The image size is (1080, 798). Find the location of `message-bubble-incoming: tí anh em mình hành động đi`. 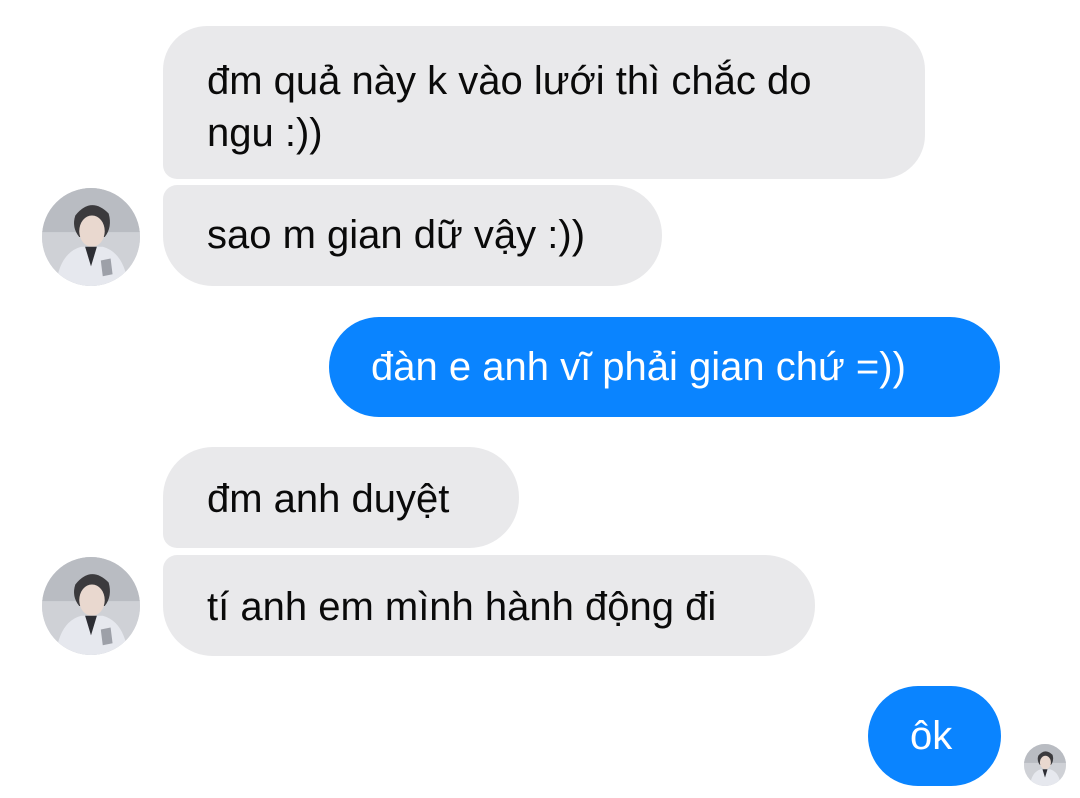

message-bubble-incoming: tí anh em mình hành động đi is located at coordinates (489, 605).